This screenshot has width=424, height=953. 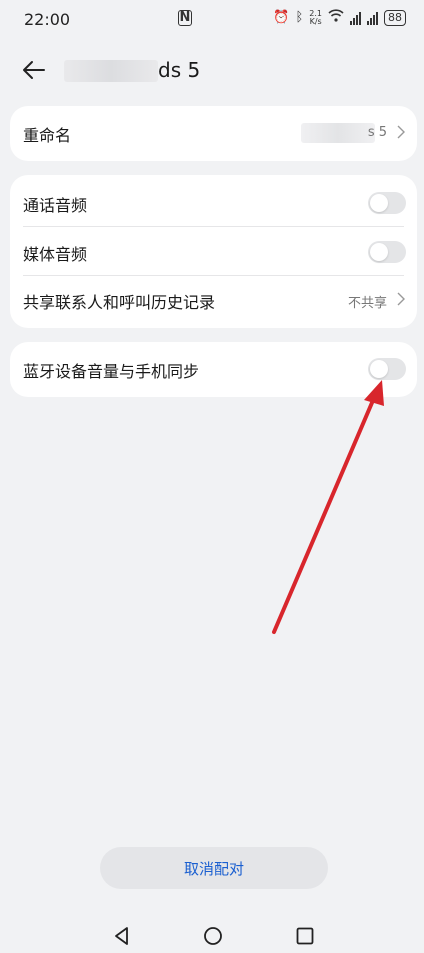 I want to click on annotation-arrow, so click(x=328, y=507).